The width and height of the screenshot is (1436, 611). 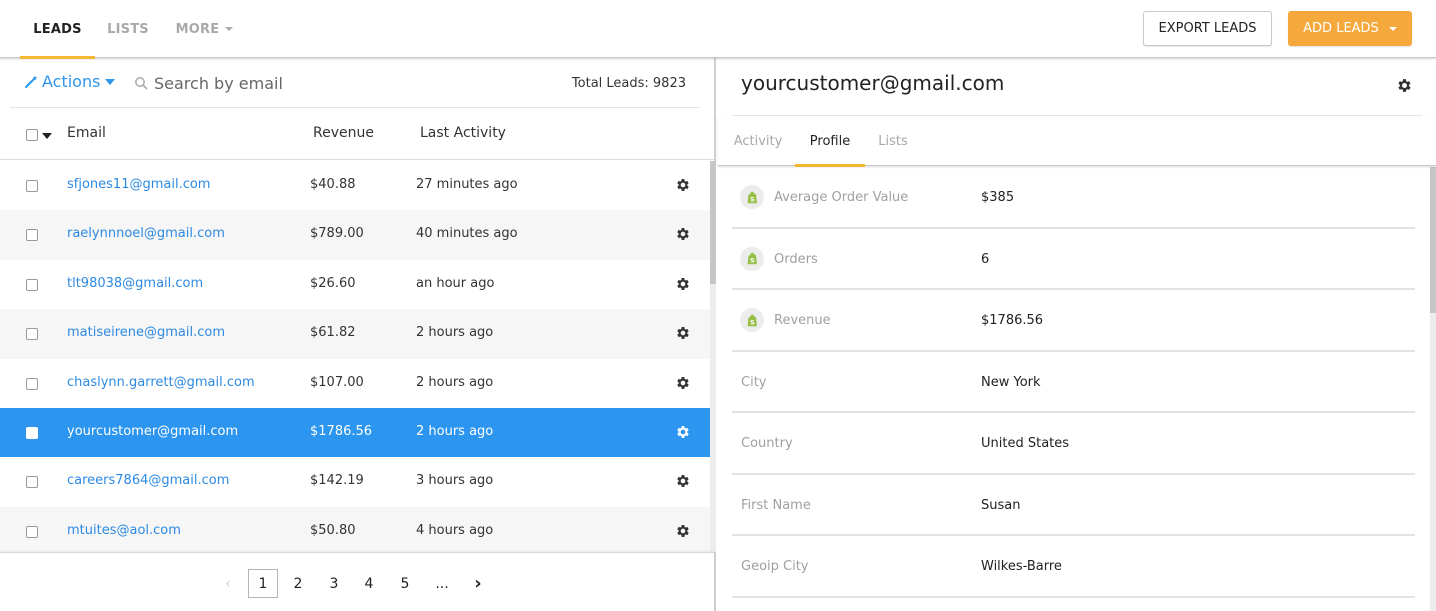 I want to click on profile-field-row: First Name Susan, so click(x=1073, y=505).